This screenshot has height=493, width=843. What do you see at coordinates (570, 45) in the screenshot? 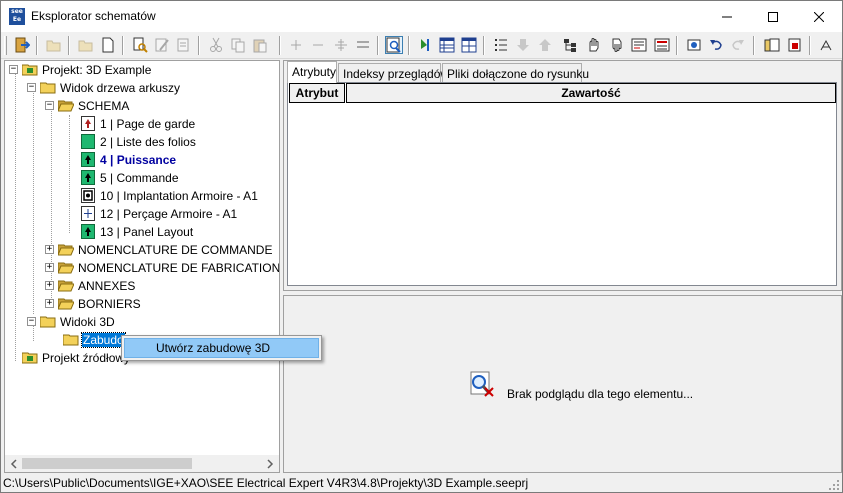
I see `tree-button` at bounding box center [570, 45].